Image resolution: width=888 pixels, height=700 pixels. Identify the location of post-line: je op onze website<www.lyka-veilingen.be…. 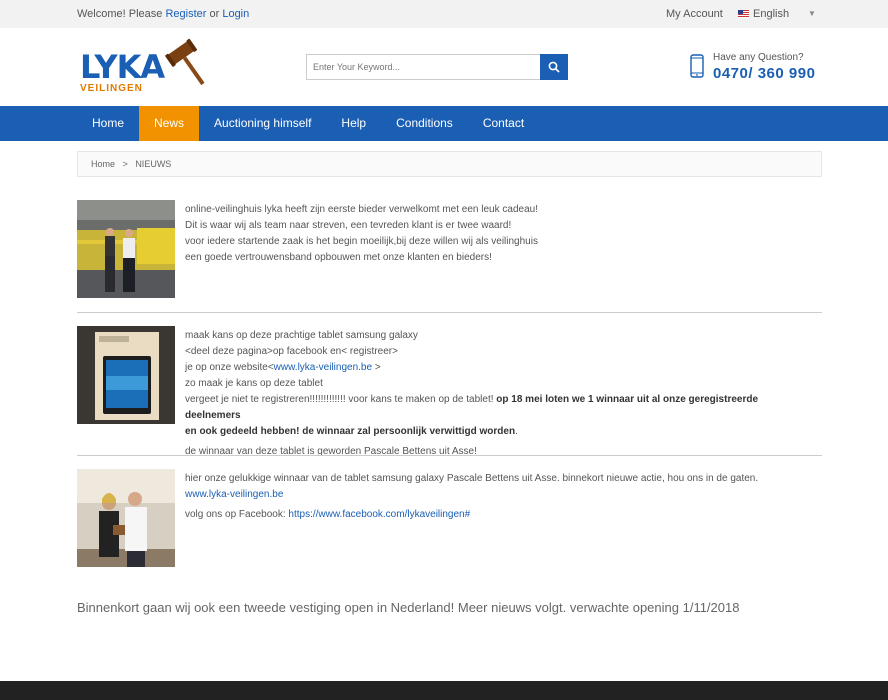
(485, 368).